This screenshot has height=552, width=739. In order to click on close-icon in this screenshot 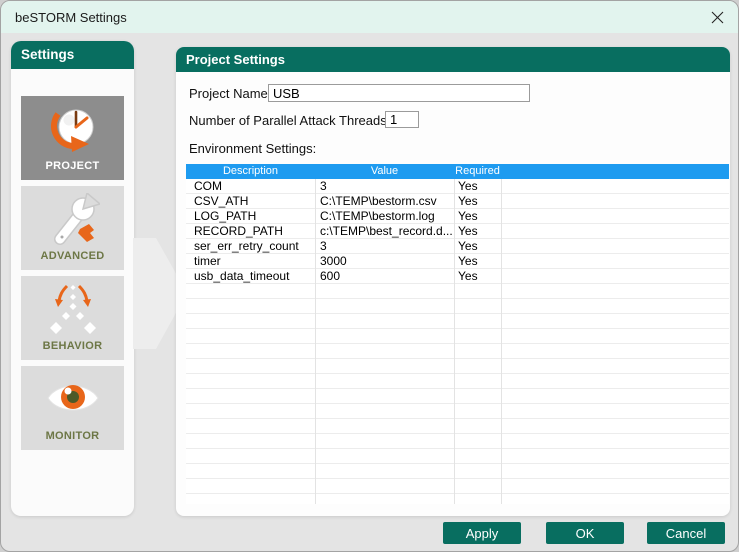, I will do `click(717, 17)`.